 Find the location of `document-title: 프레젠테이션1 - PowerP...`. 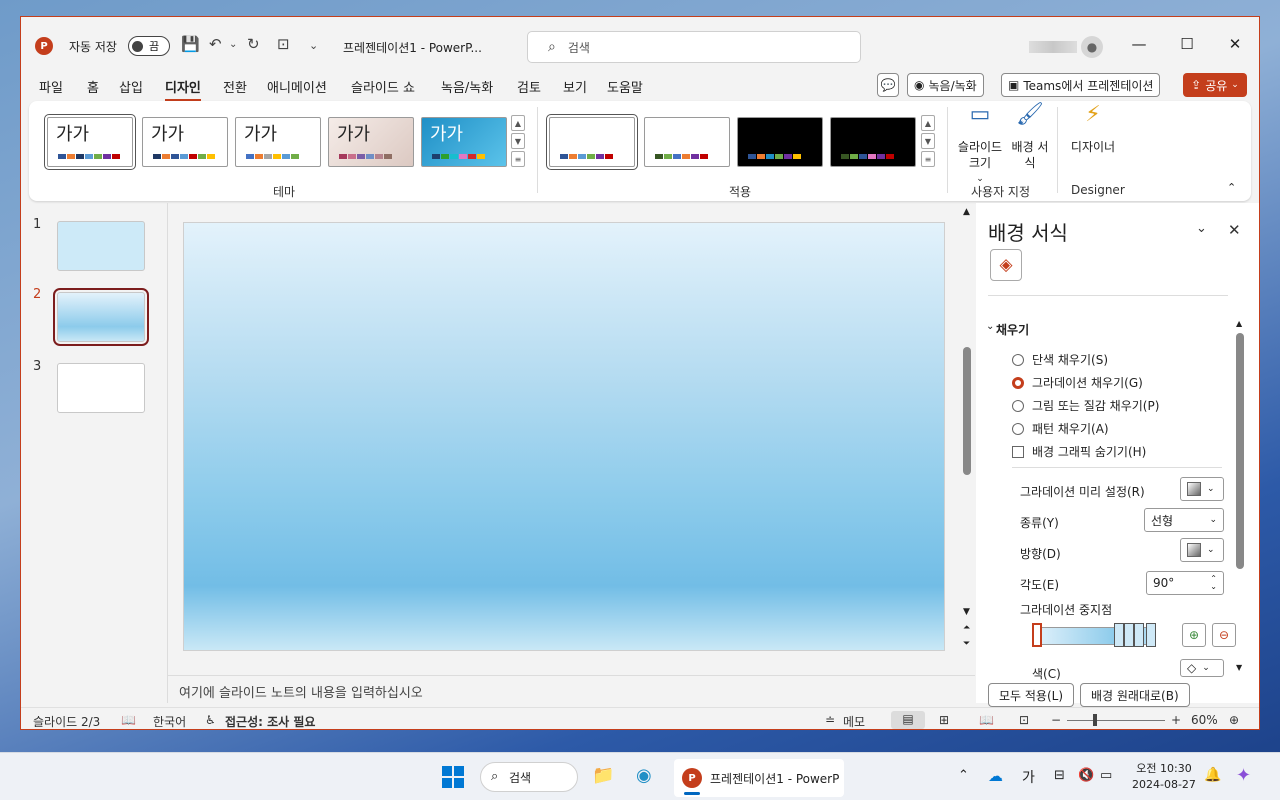

document-title: 프레젠테이션1 - PowerP... is located at coordinates (412, 47).